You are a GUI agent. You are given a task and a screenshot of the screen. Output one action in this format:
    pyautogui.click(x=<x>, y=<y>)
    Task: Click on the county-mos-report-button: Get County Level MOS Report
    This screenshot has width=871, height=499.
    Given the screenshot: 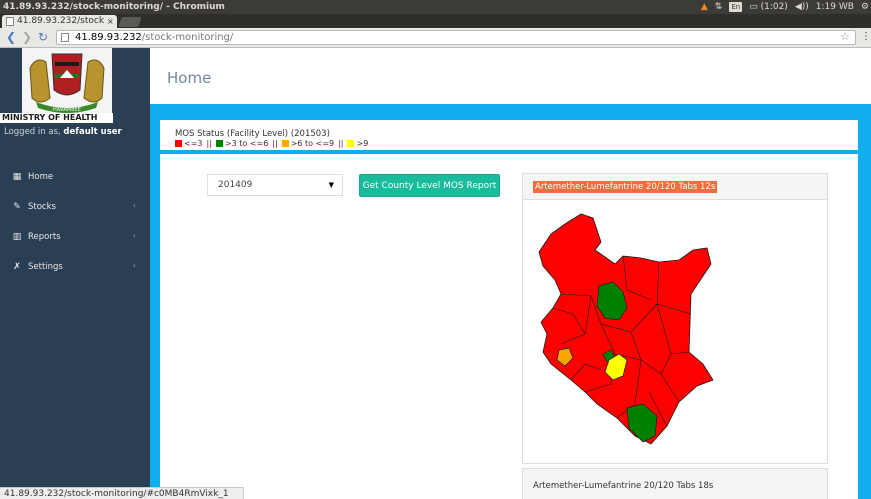 What is the action you would take?
    pyautogui.click(x=429, y=185)
    